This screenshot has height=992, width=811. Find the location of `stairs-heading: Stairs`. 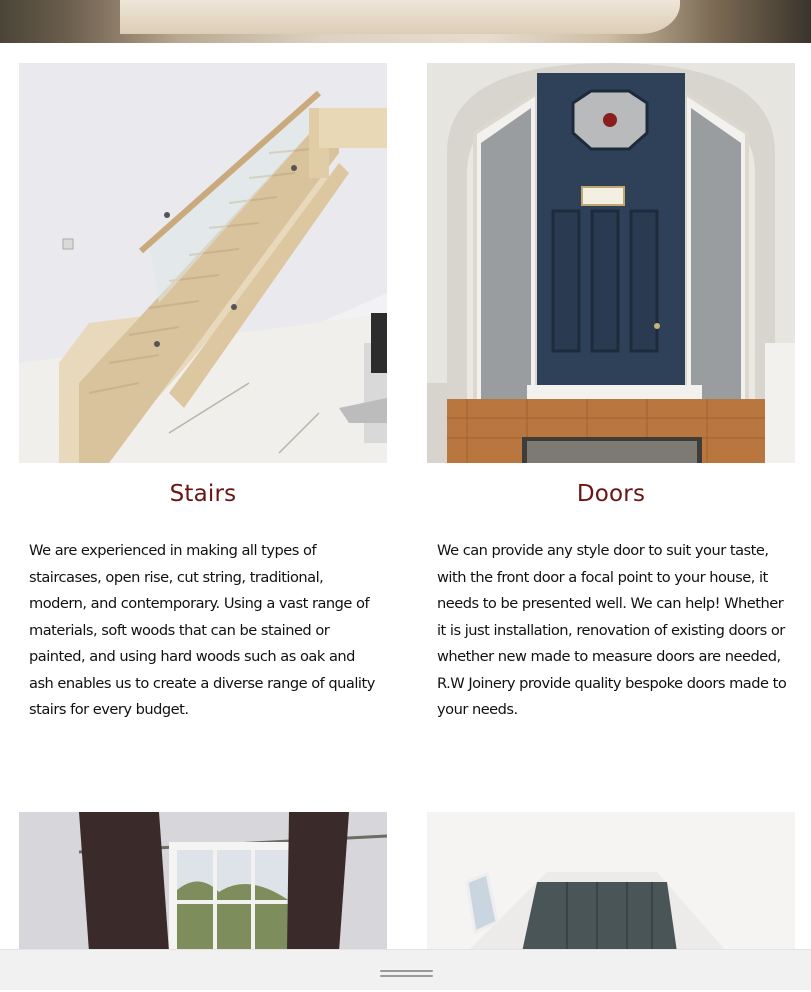

stairs-heading: Stairs is located at coordinates (203, 494).